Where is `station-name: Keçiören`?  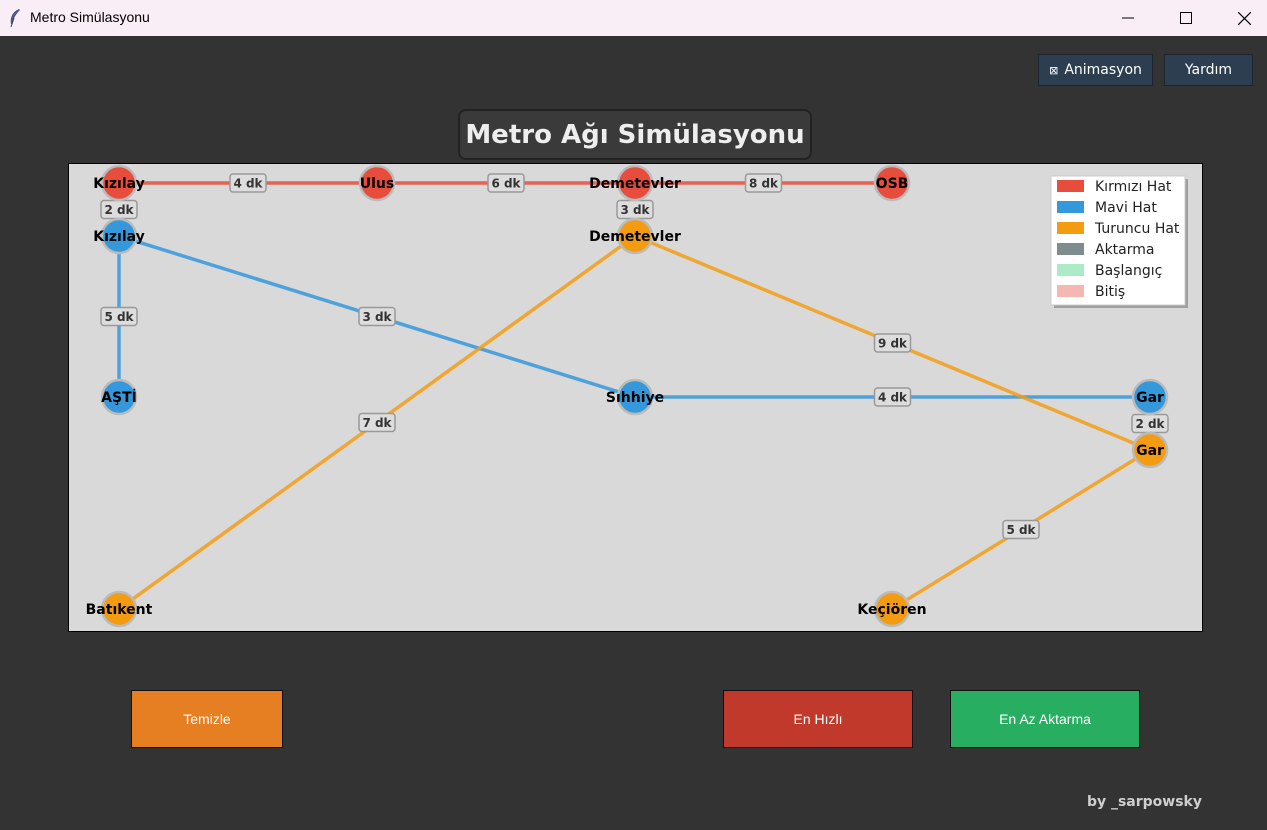
station-name: Keçiören is located at coordinates (891, 610).